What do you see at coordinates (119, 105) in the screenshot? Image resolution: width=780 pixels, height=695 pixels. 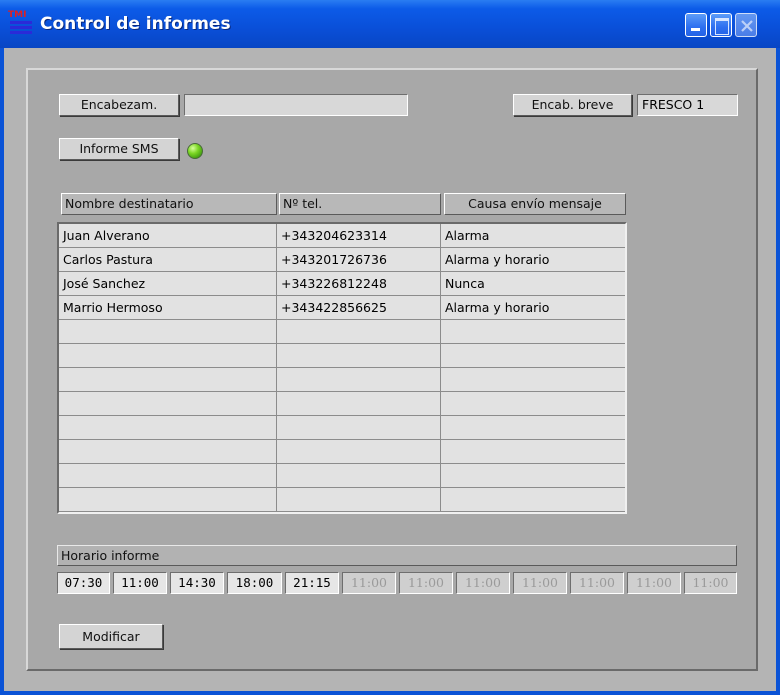 I see `encabezam-button: Encabezam.` at bounding box center [119, 105].